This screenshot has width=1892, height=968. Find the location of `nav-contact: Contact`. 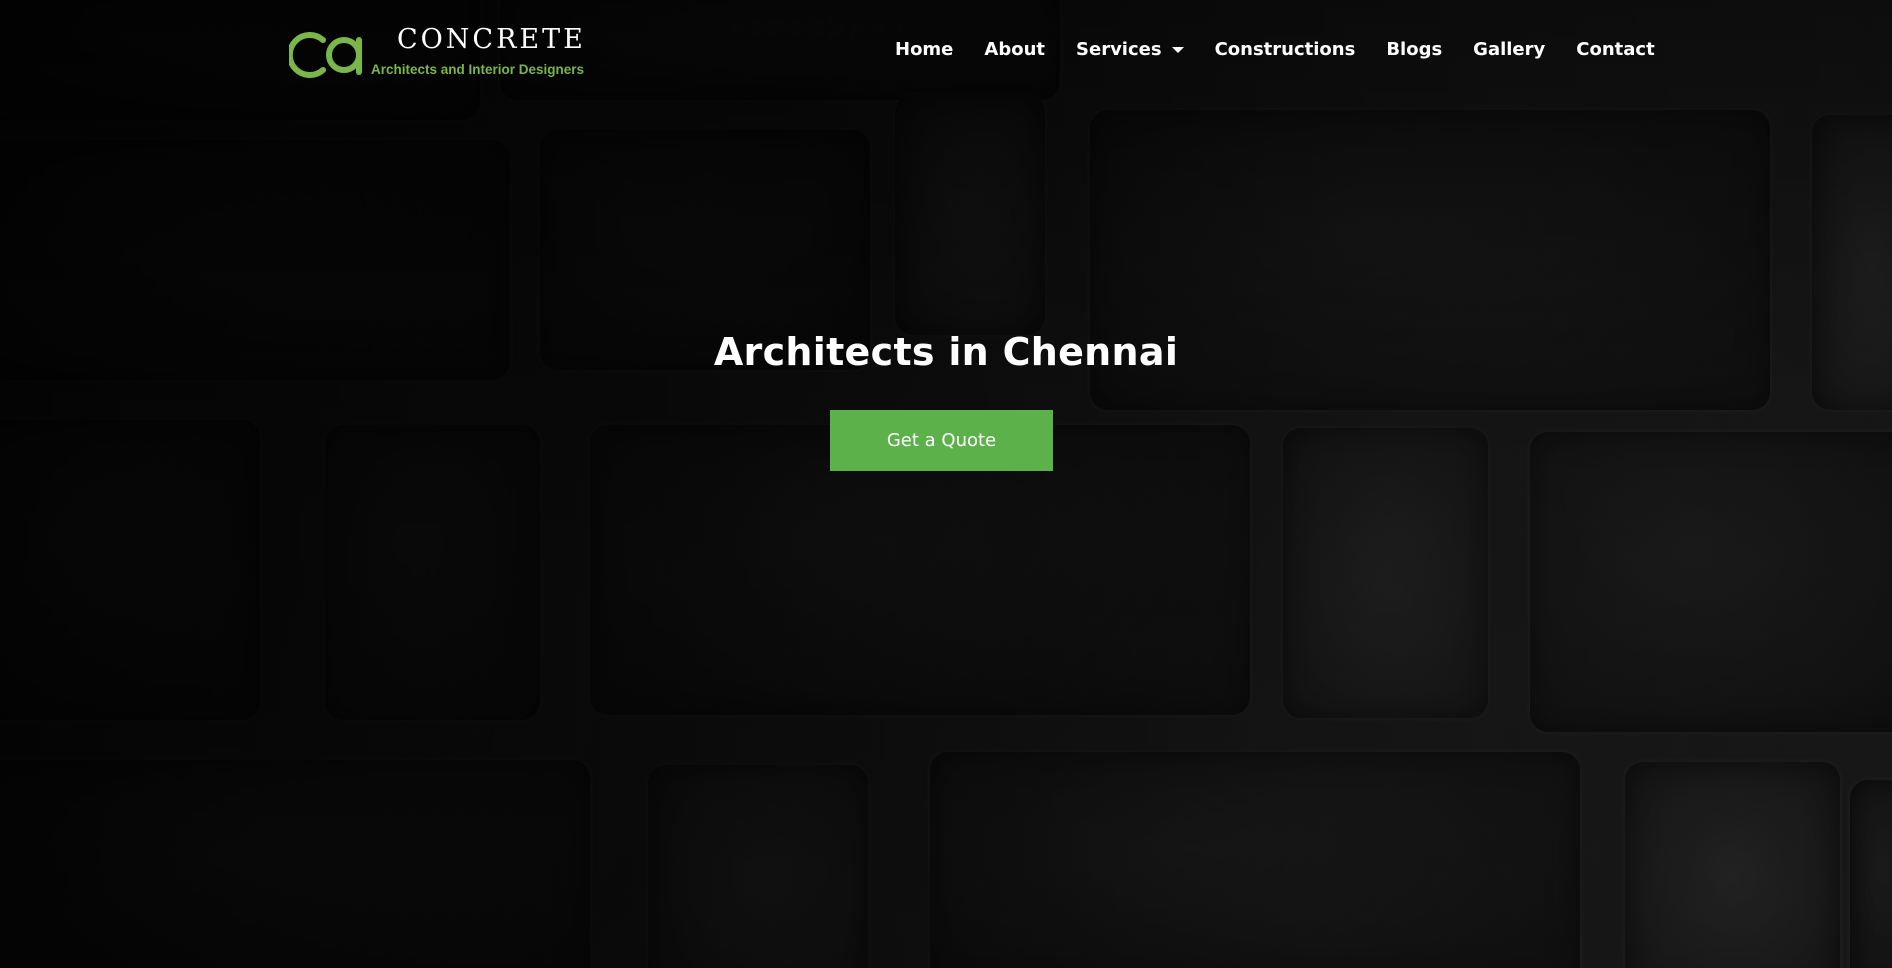

nav-contact: Contact is located at coordinates (1615, 49).